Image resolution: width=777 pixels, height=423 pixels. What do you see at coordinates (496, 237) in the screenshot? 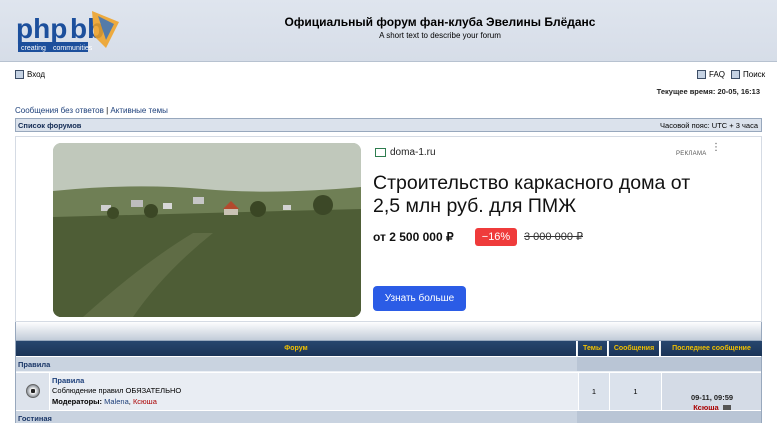
I see `ad-discount-badge: −16%` at bounding box center [496, 237].